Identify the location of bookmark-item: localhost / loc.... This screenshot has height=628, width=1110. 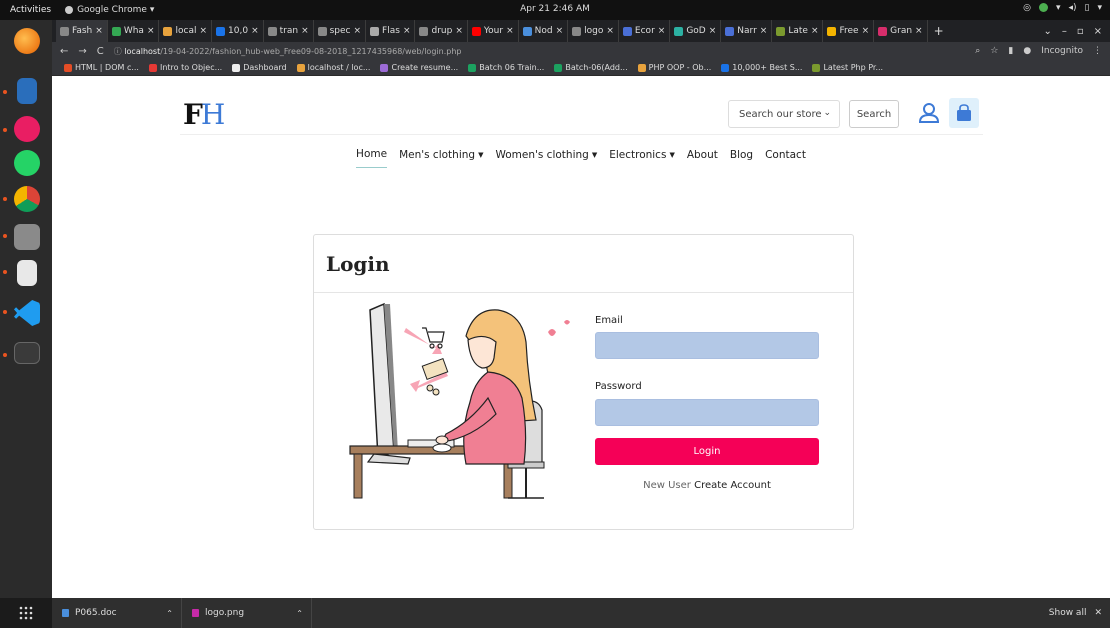
(333, 67).